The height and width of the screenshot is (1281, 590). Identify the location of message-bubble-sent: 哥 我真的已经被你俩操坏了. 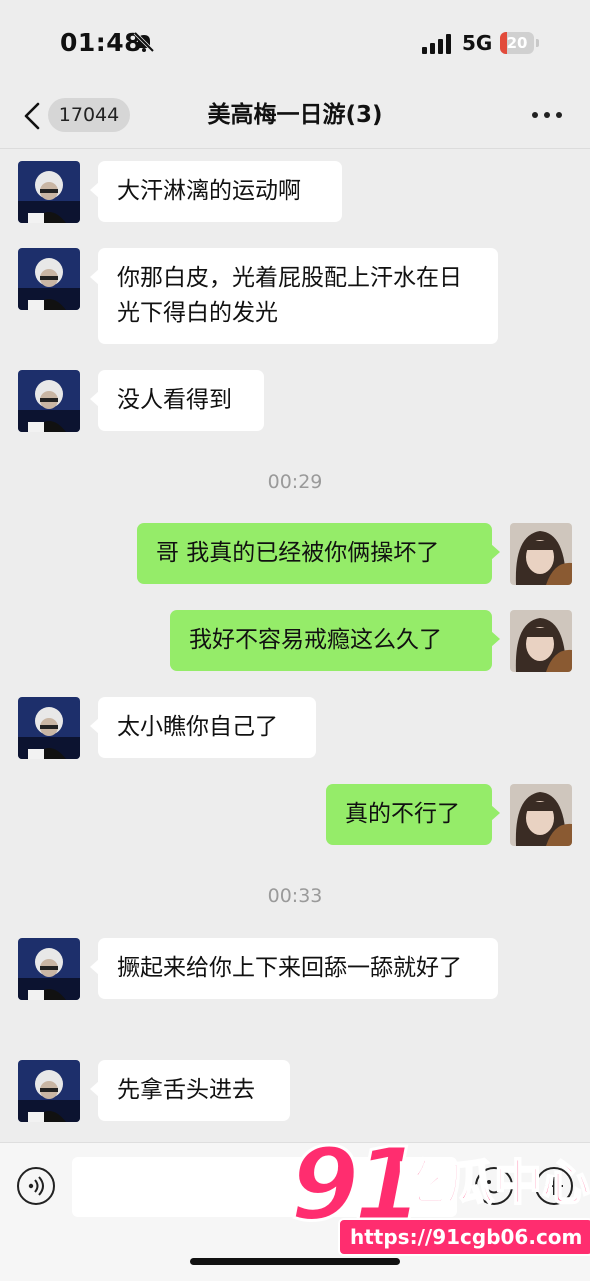
(318, 553).